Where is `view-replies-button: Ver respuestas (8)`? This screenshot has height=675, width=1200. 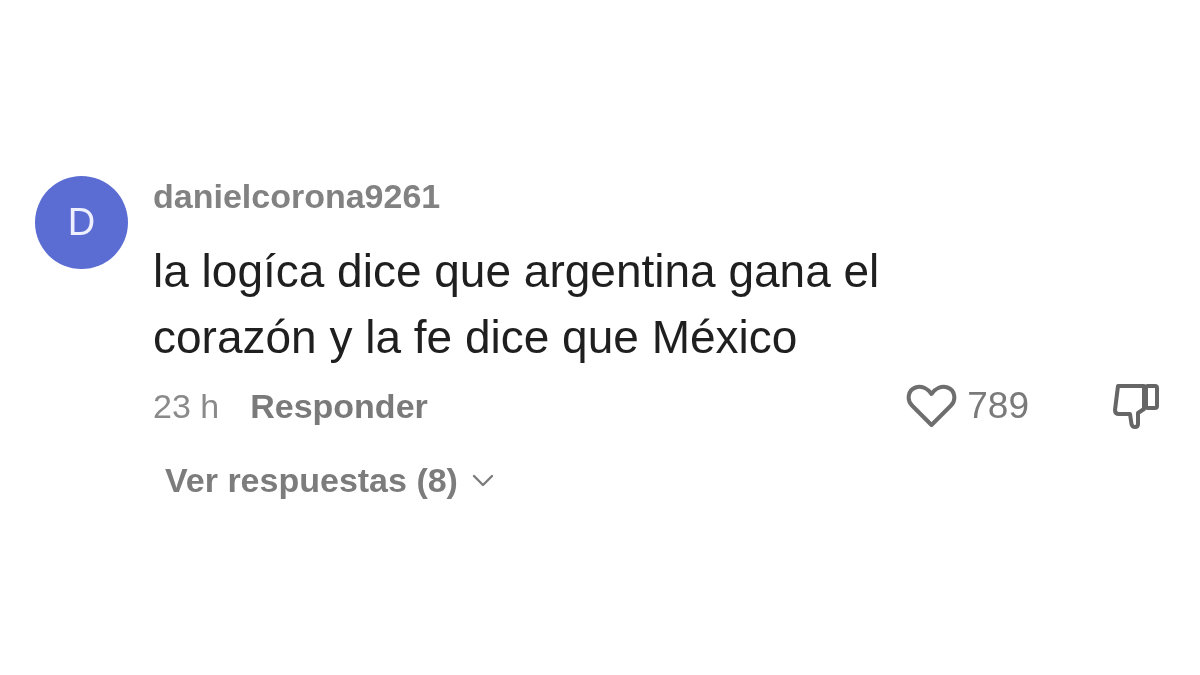 view-replies-button: Ver respuestas (8) is located at coordinates (329, 480).